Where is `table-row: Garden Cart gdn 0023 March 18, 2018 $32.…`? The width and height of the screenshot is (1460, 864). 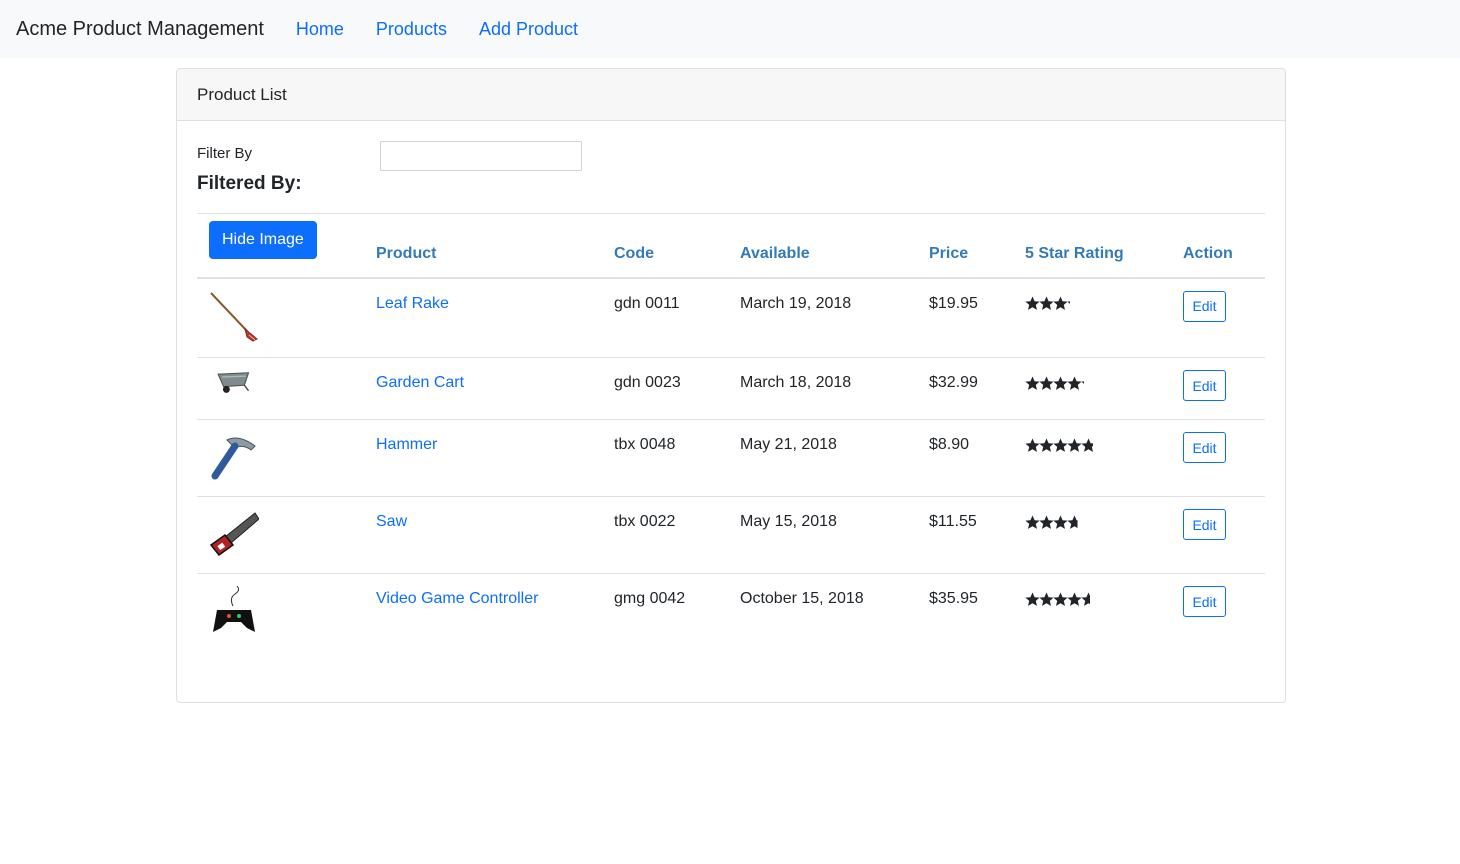 table-row: Garden Cart gdn 0023 March 18, 2018 $32.… is located at coordinates (731, 389).